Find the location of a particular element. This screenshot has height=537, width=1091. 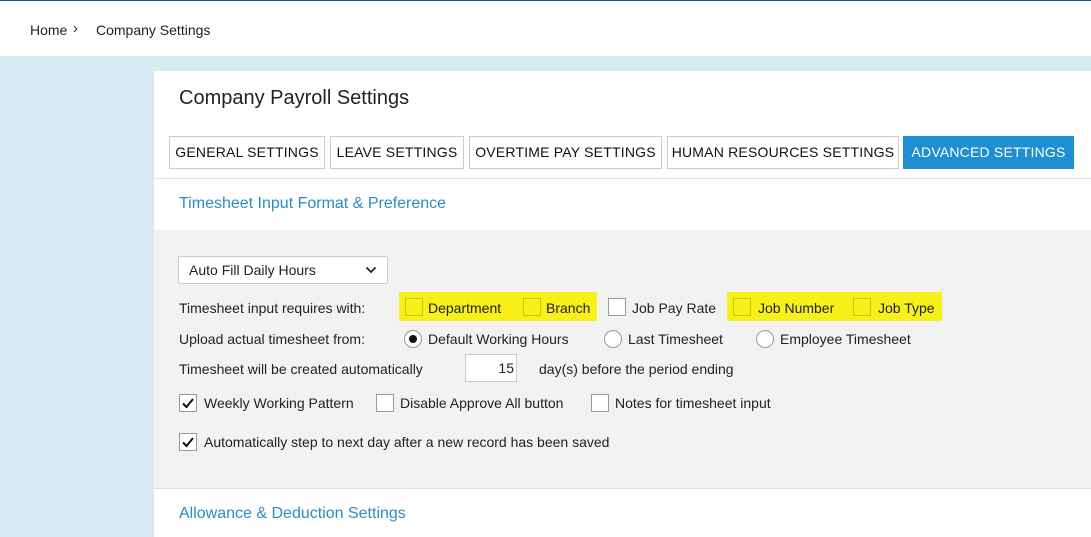

employee-timesheet-label: Employee Timesheet is located at coordinates (845, 339).